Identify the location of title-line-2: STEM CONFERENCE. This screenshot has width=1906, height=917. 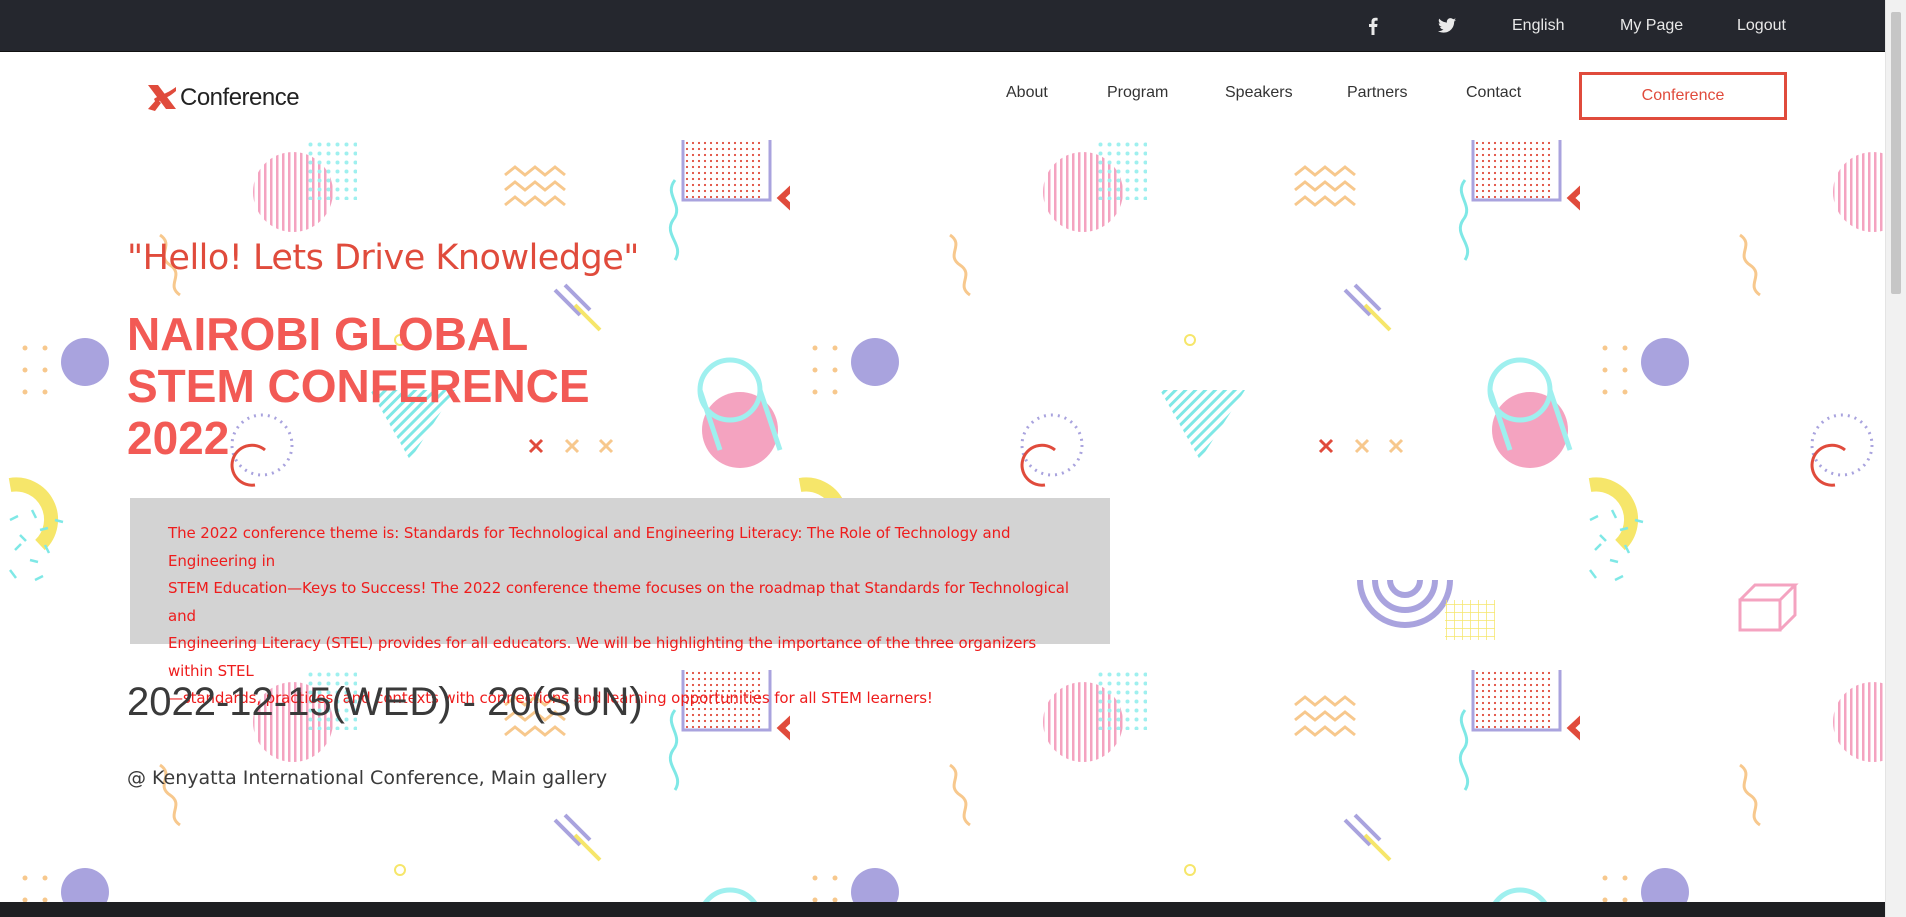
(358, 386).